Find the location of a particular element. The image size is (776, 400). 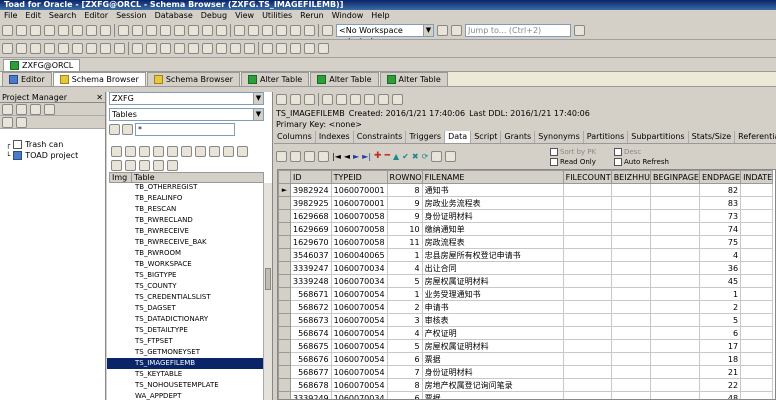

uncomment-icon is located at coordinates (91, 48).